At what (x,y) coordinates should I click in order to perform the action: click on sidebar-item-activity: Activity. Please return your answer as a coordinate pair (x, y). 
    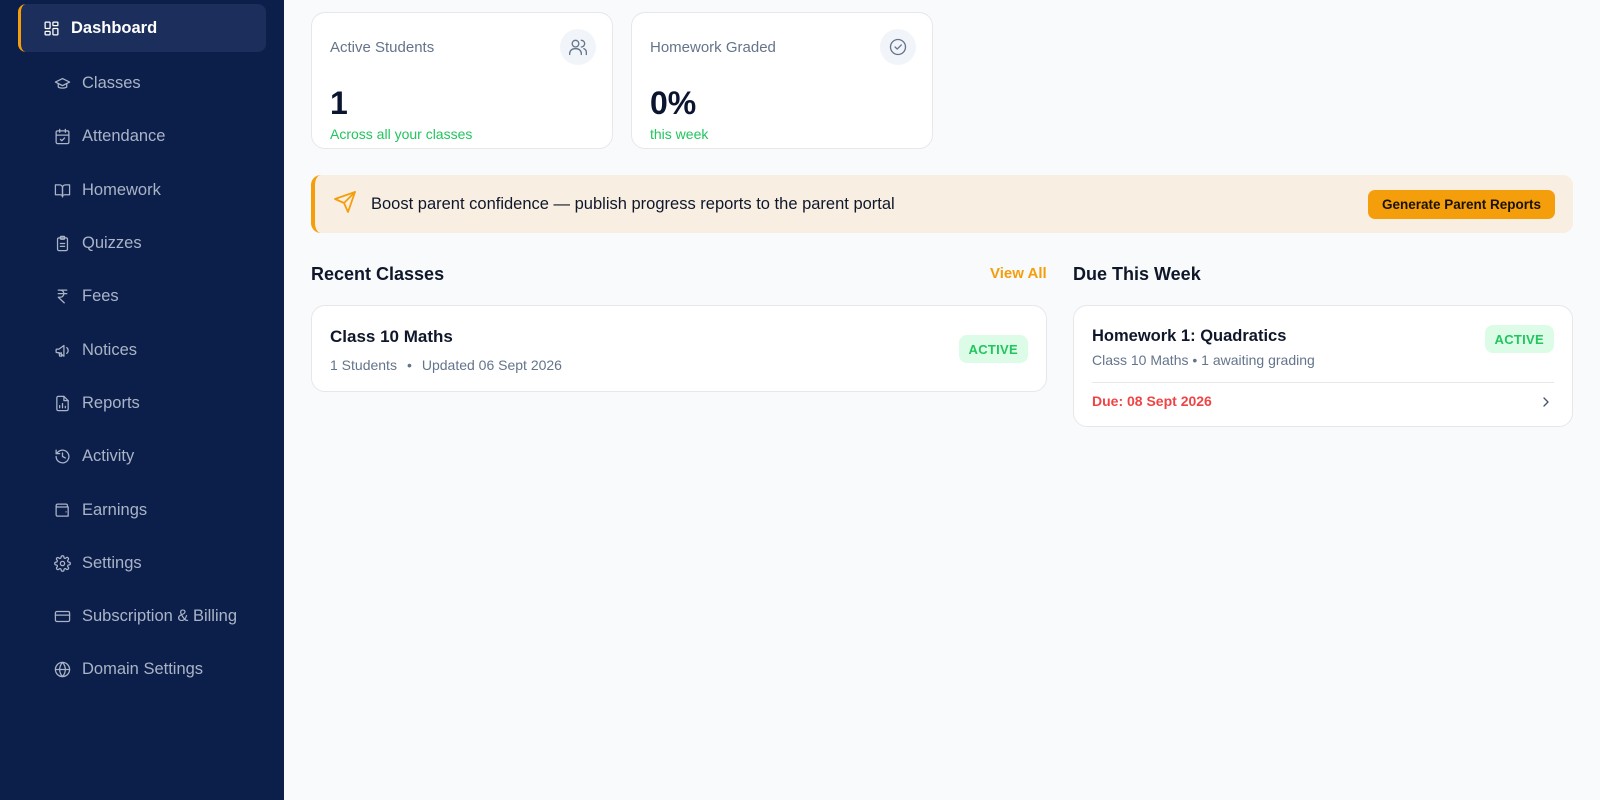
    Looking at the image, I should click on (142, 456).